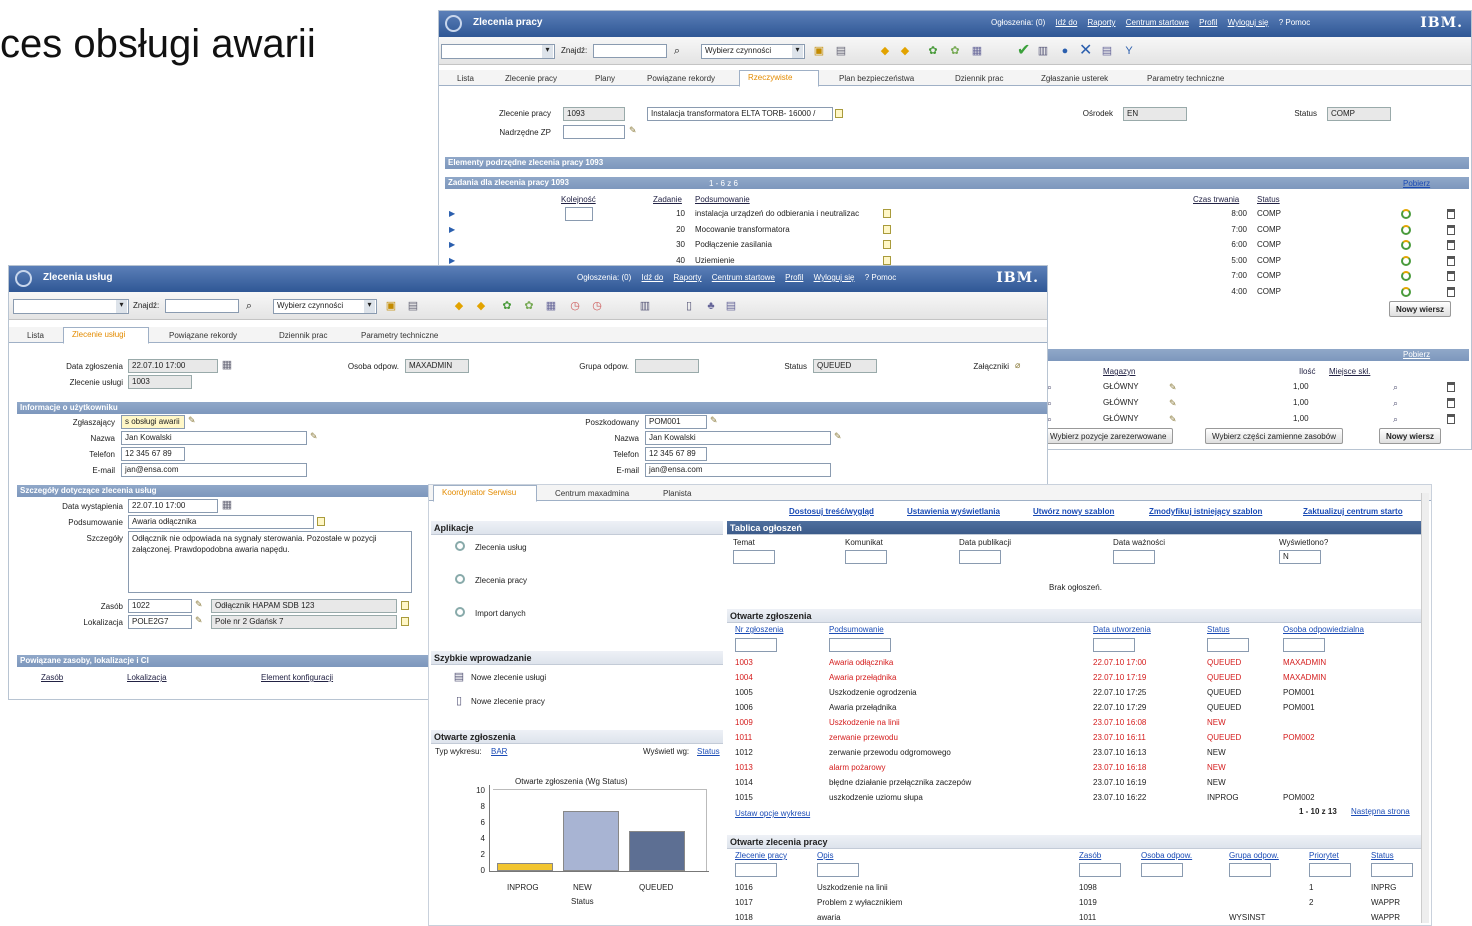  I want to click on save-icon: ▣, so click(819, 51).